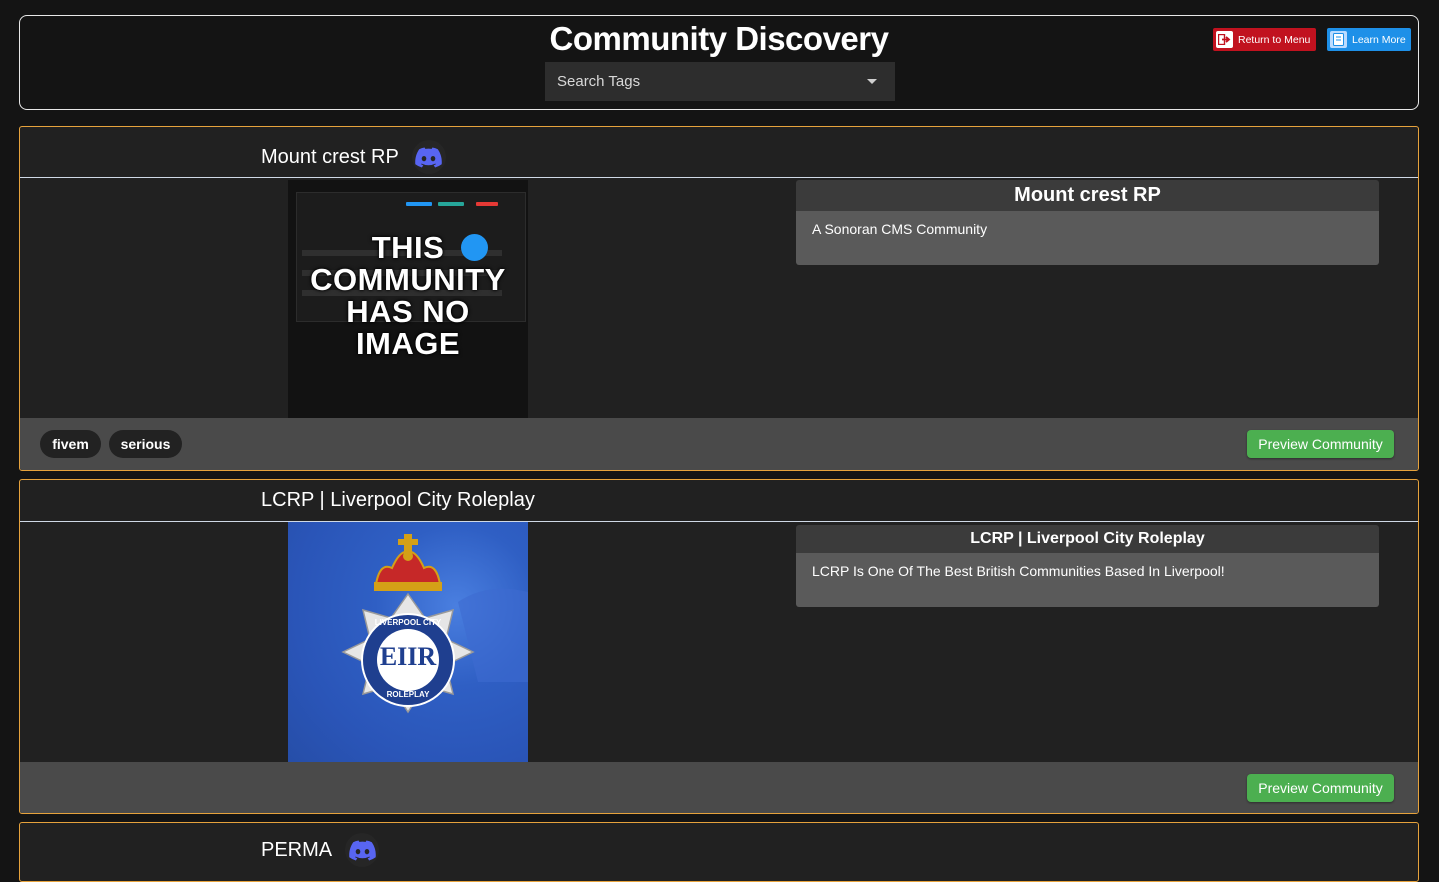  Describe the element at coordinates (719, 152) in the screenshot. I see `community-card-header: Mount crest RP` at that location.